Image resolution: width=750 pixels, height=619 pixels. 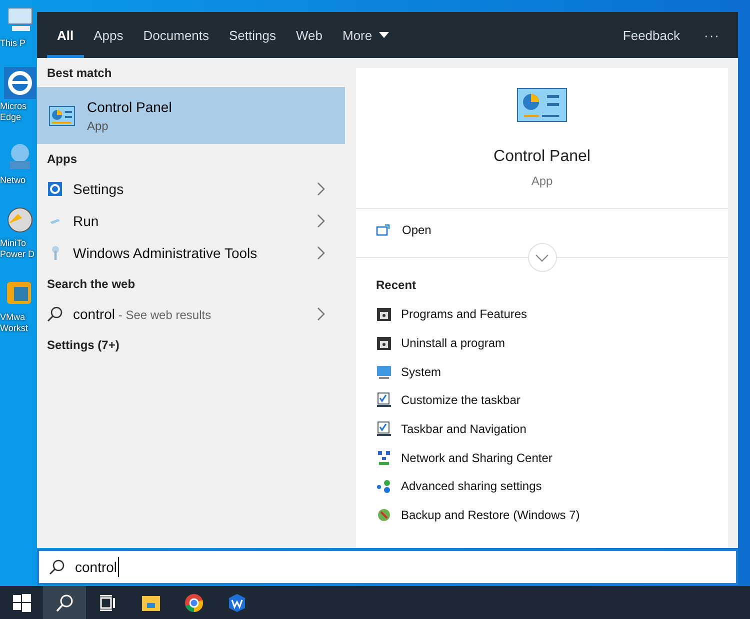 I want to click on open-action: Open, so click(x=404, y=230).